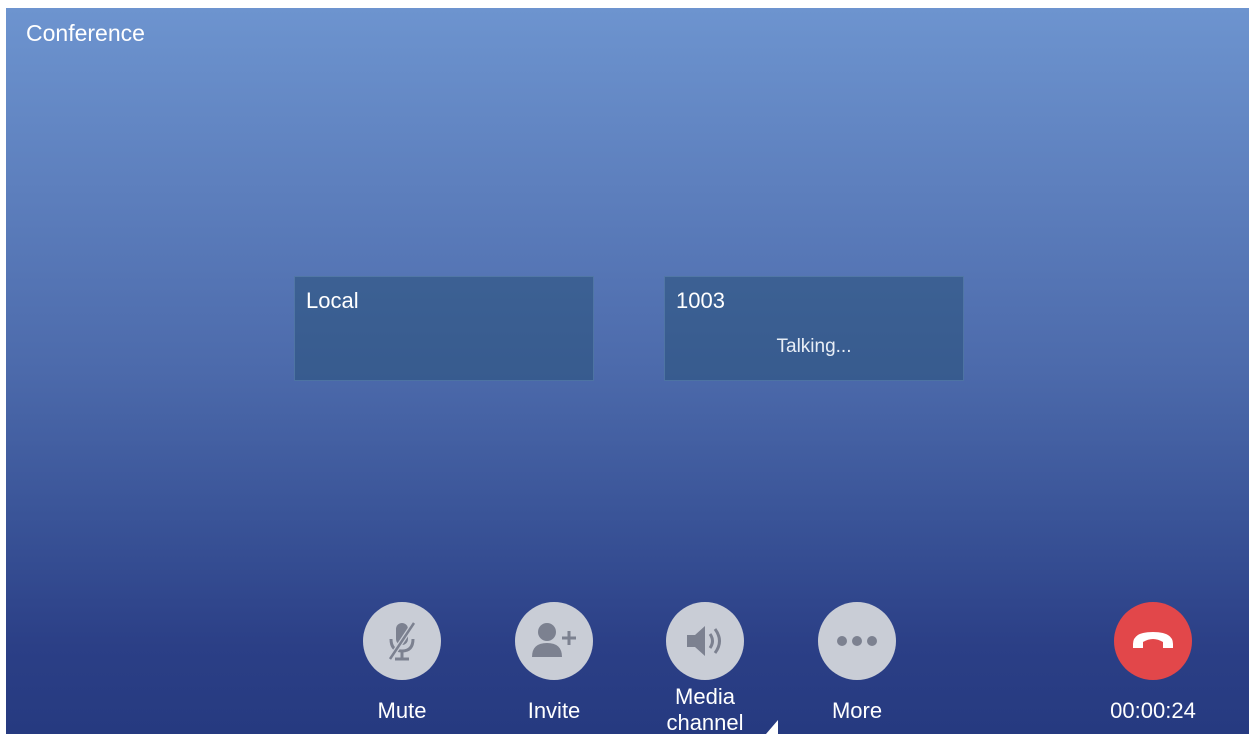  I want to click on corner-caret-icon, so click(772, 727).